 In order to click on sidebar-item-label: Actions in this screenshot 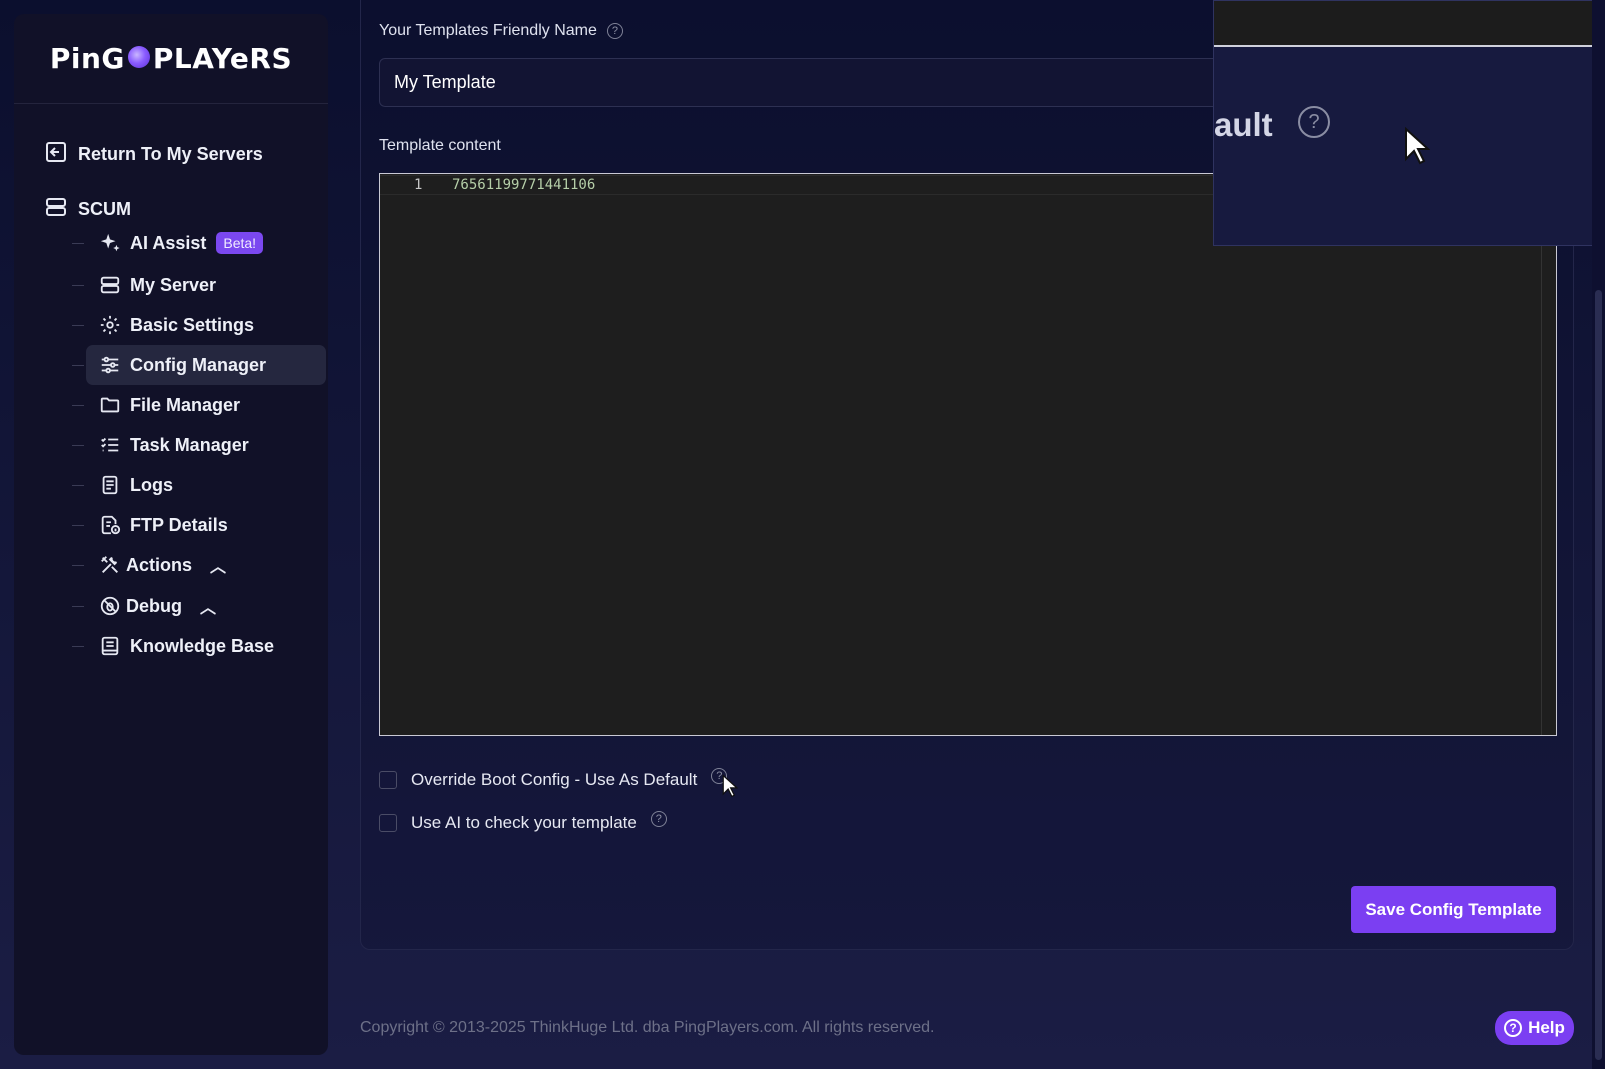, I will do `click(159, 564)`.